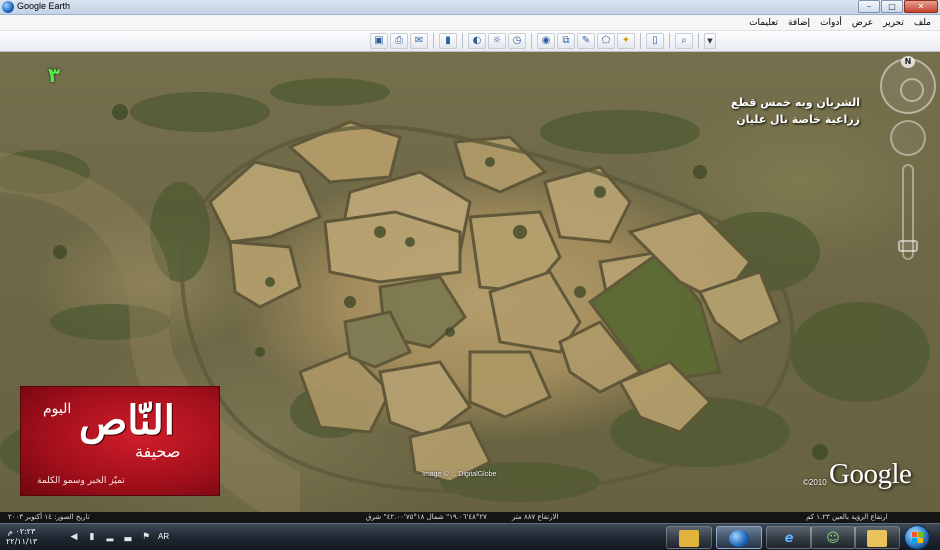  What do you see at coordinates (684, 41) in the screenshot?
I see `search-icon: ⌕` at bounding box center [684, 41].